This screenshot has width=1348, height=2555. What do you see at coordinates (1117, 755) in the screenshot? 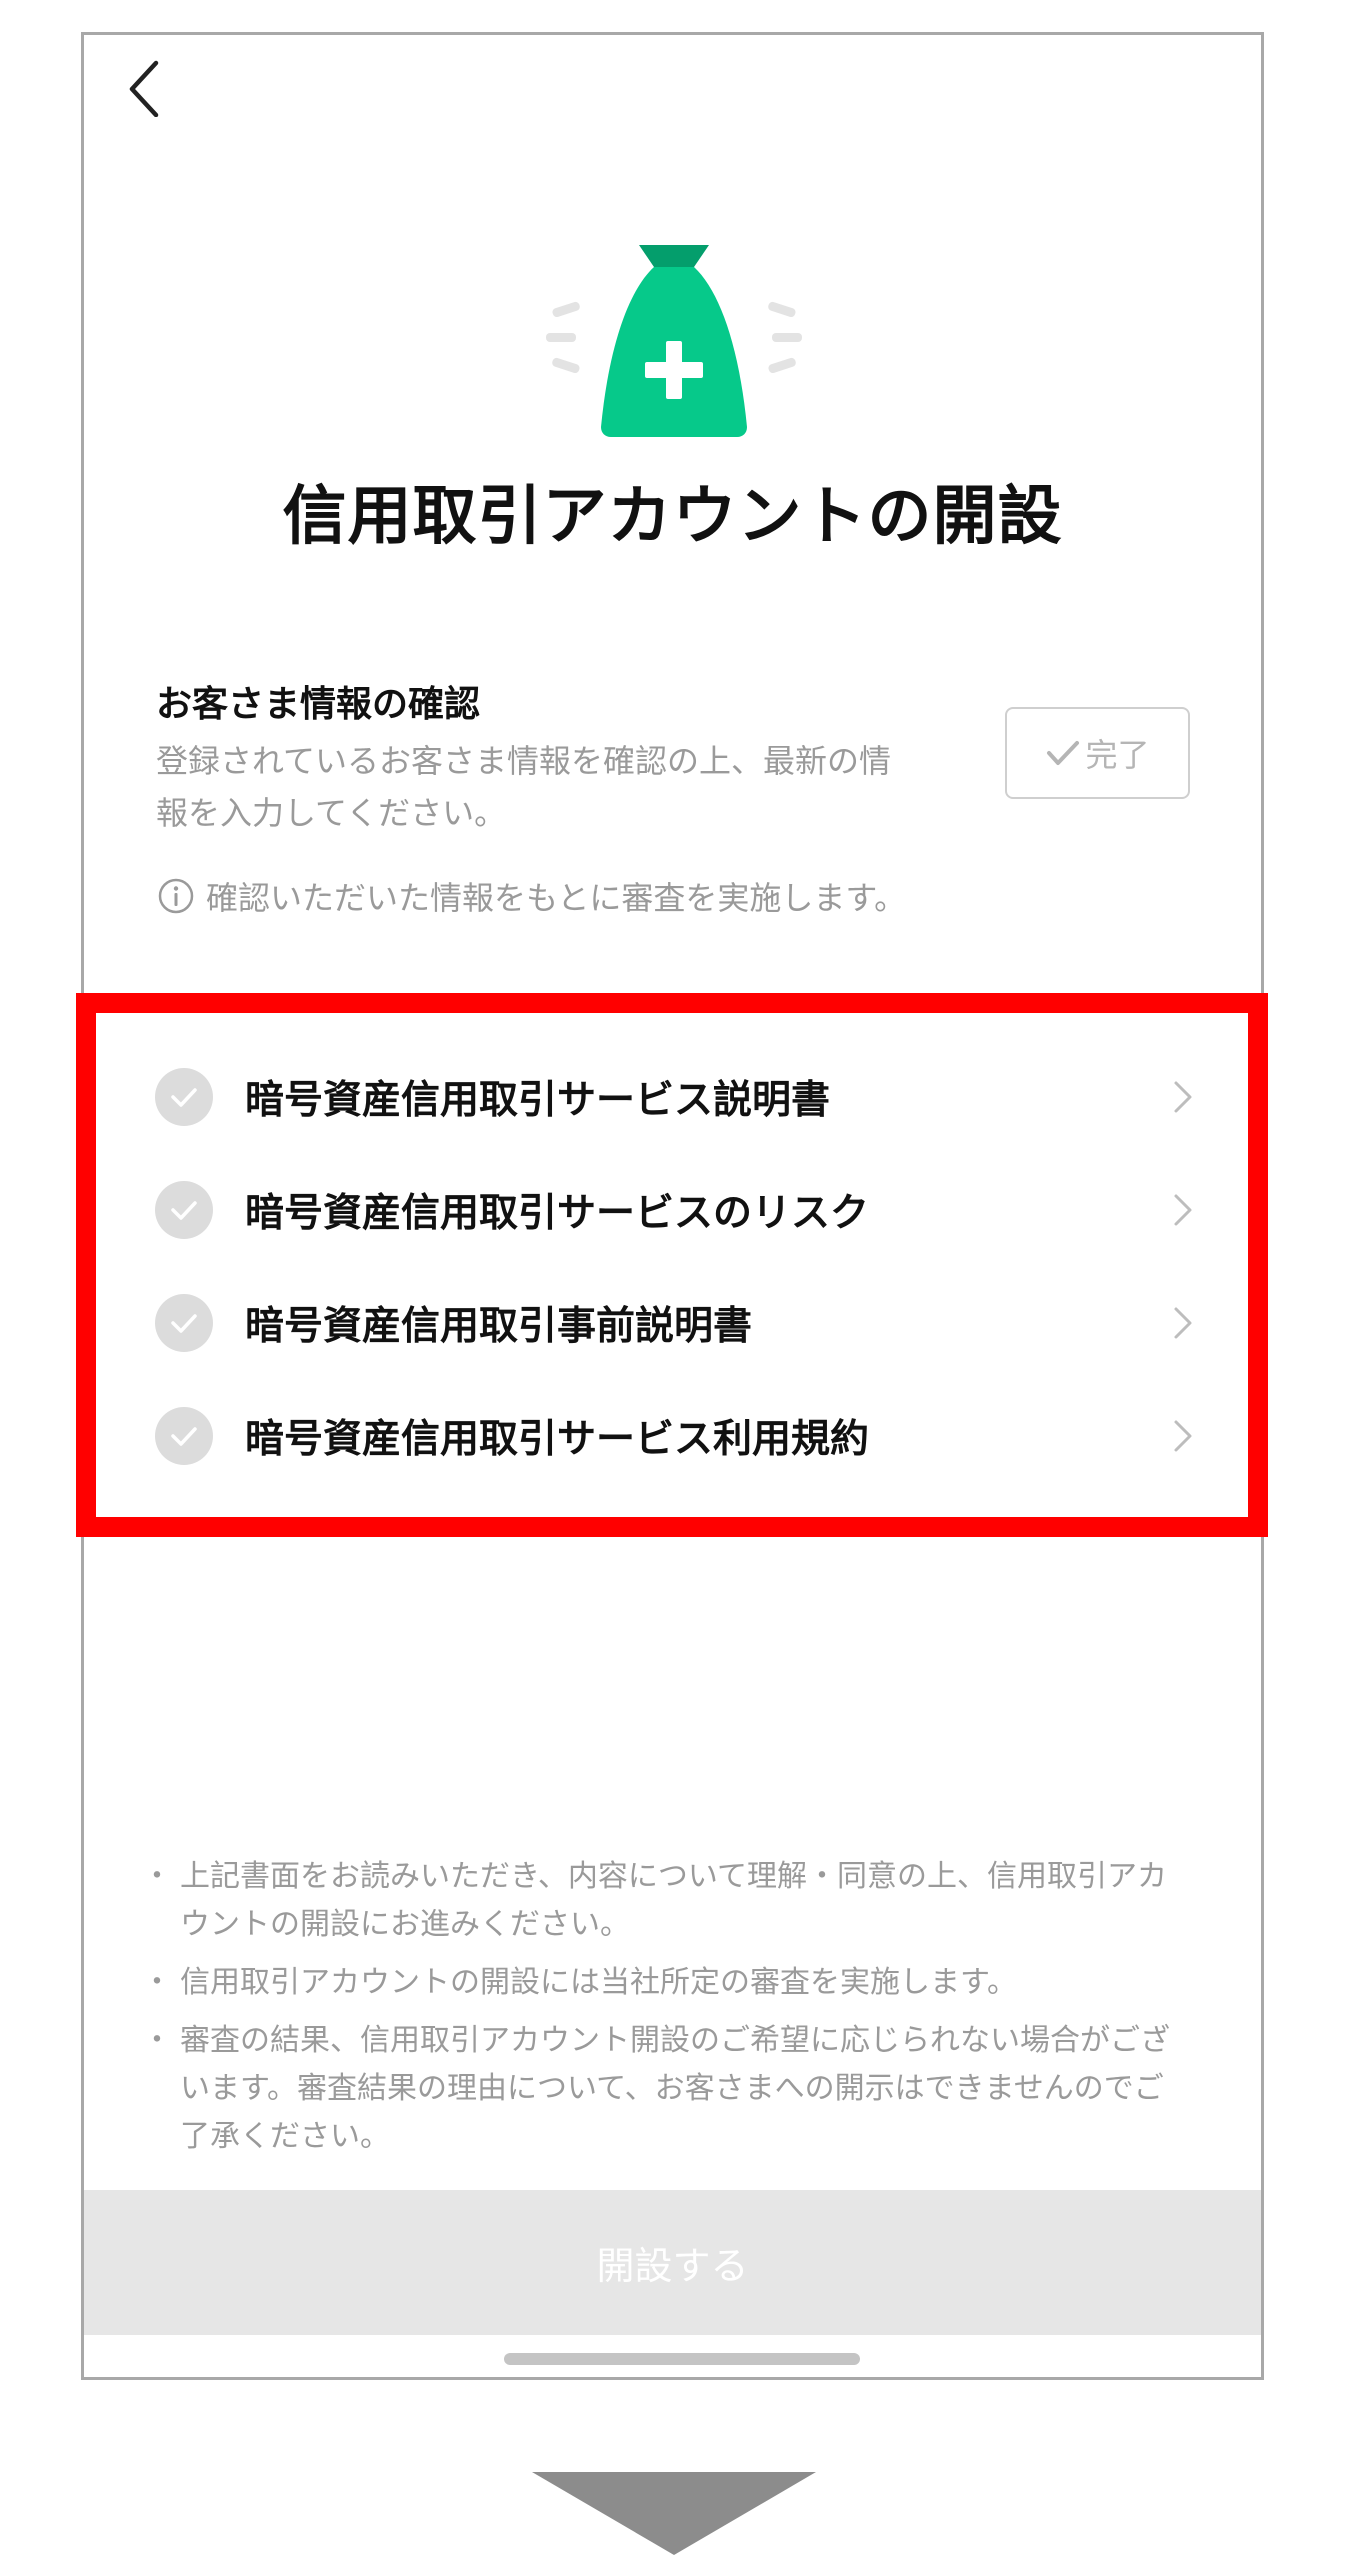
I see `done-label: 完了` at bounding box center [1117, 755].